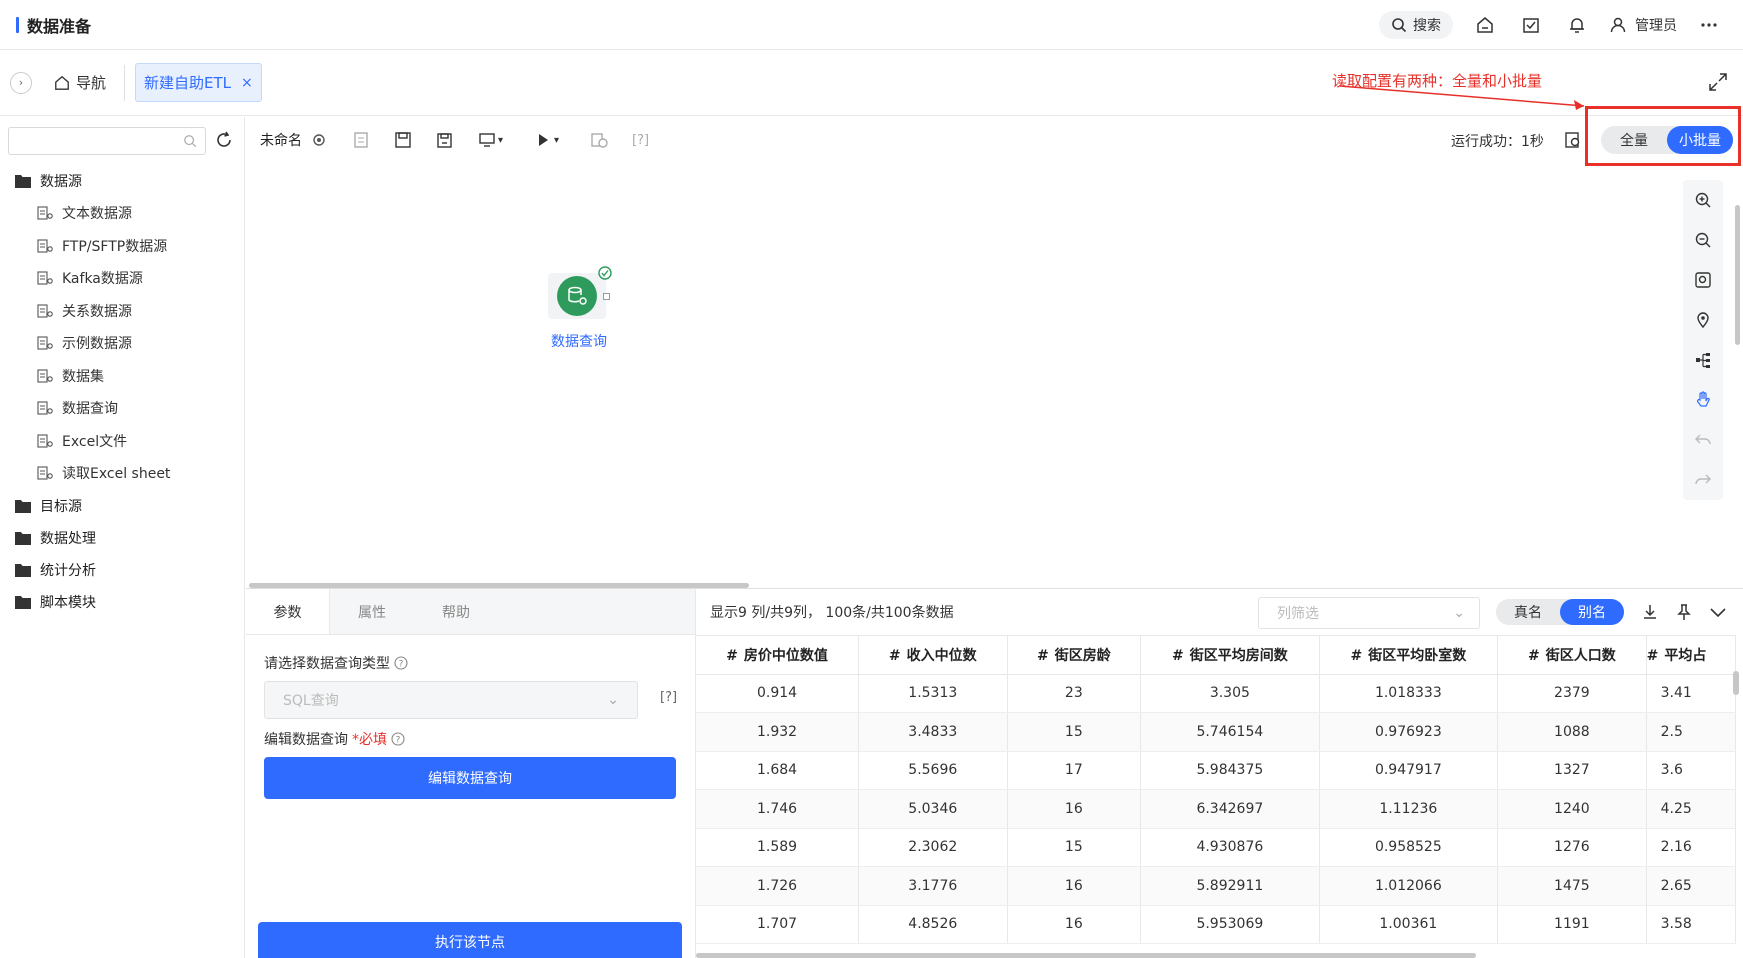 This screenshot has width=1743, height=958. Describe the element at coordinates (551, 140) in the screenshot. I see `run-dropdown-button: ▾` at that location.